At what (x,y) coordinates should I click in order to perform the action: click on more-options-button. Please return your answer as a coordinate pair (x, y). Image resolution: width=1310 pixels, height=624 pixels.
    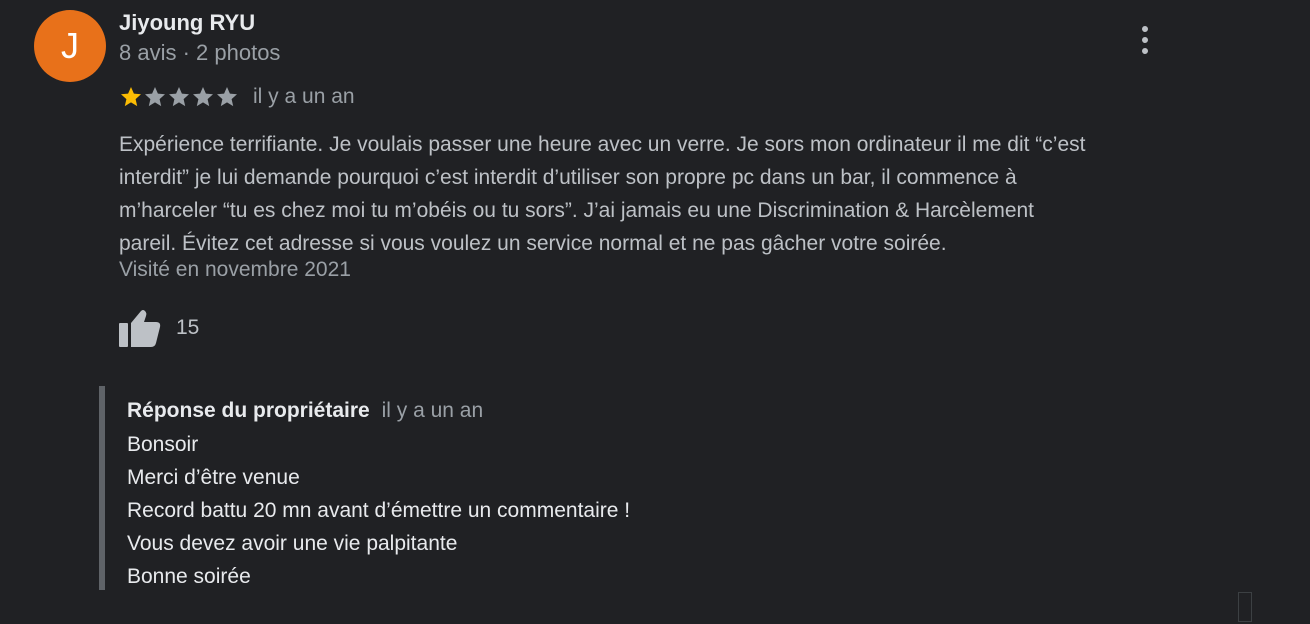
    Looking at the image, I should click on (1145, 40).